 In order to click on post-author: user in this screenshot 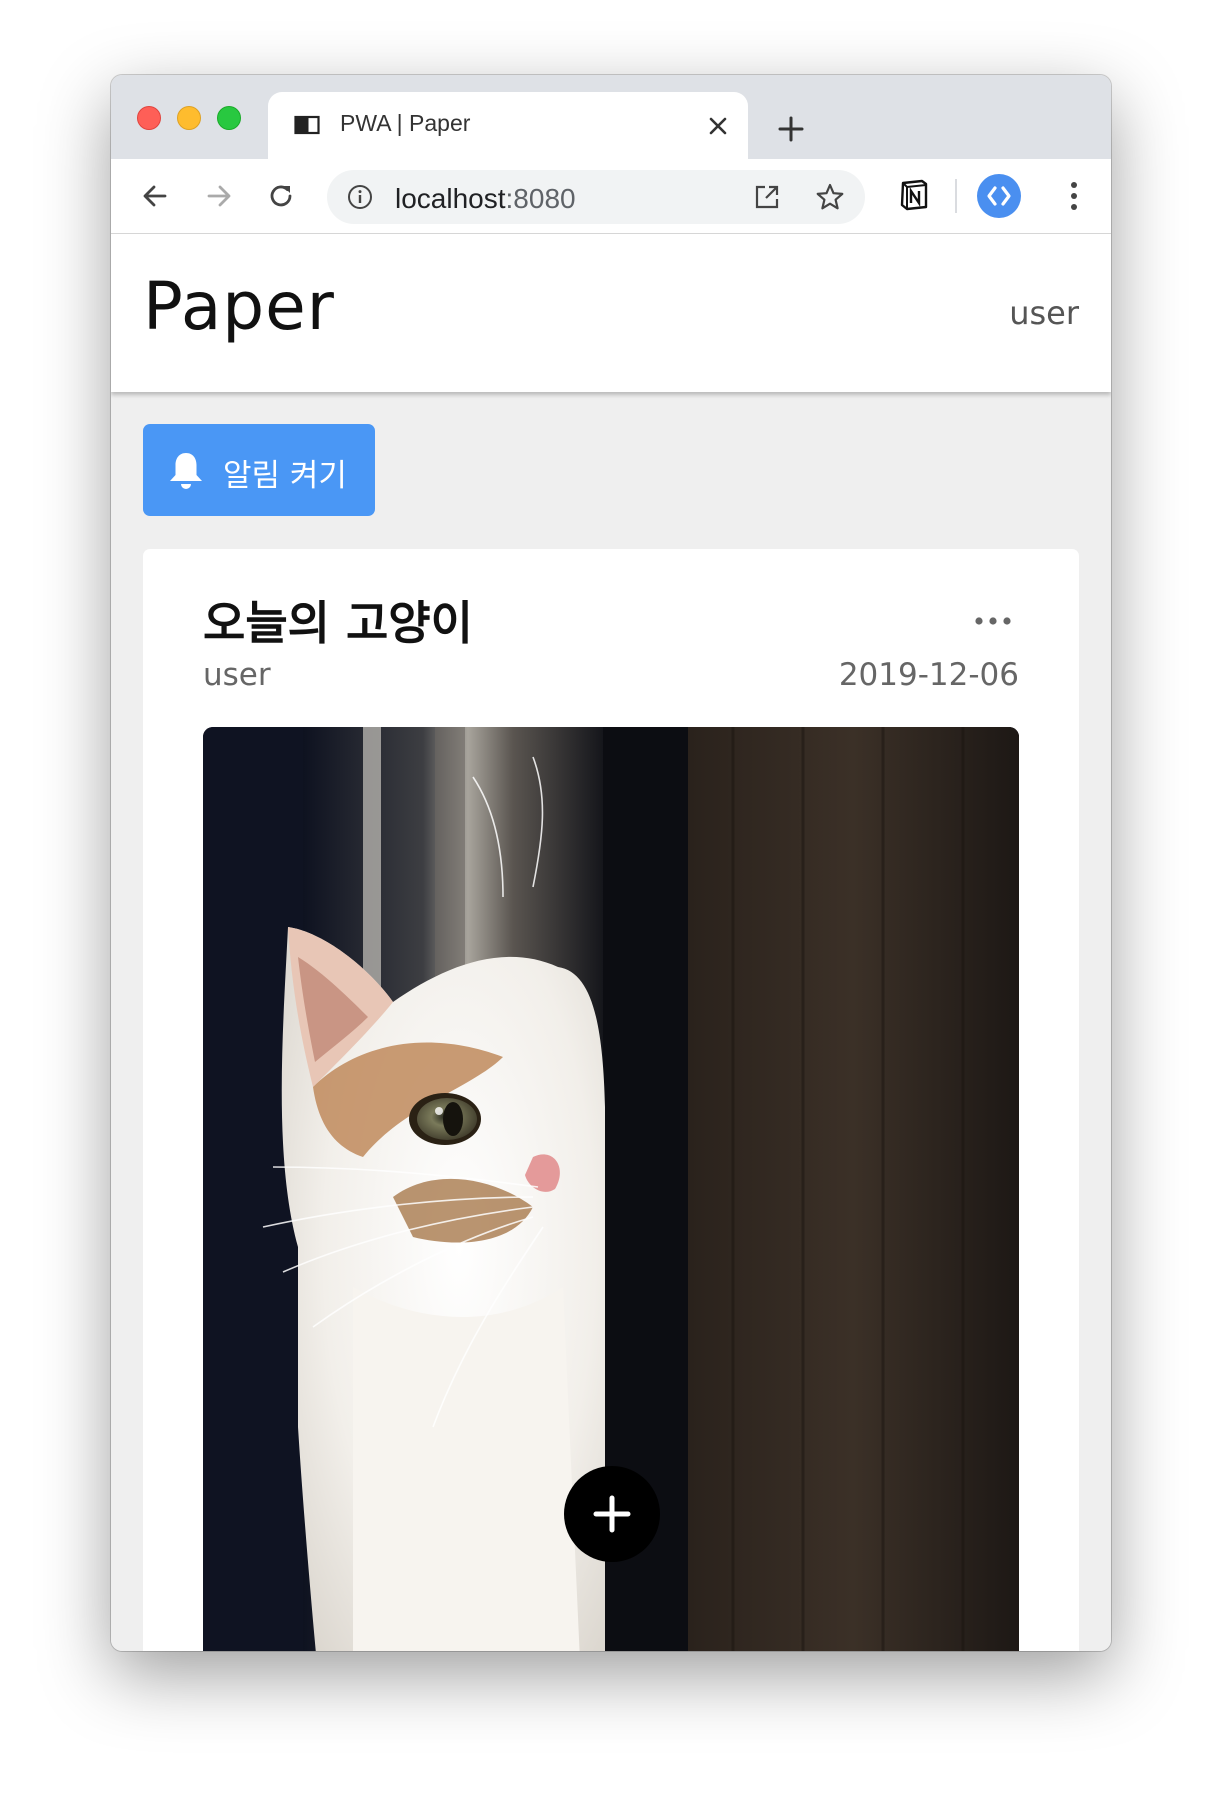, I will do `click(237, 675)`.